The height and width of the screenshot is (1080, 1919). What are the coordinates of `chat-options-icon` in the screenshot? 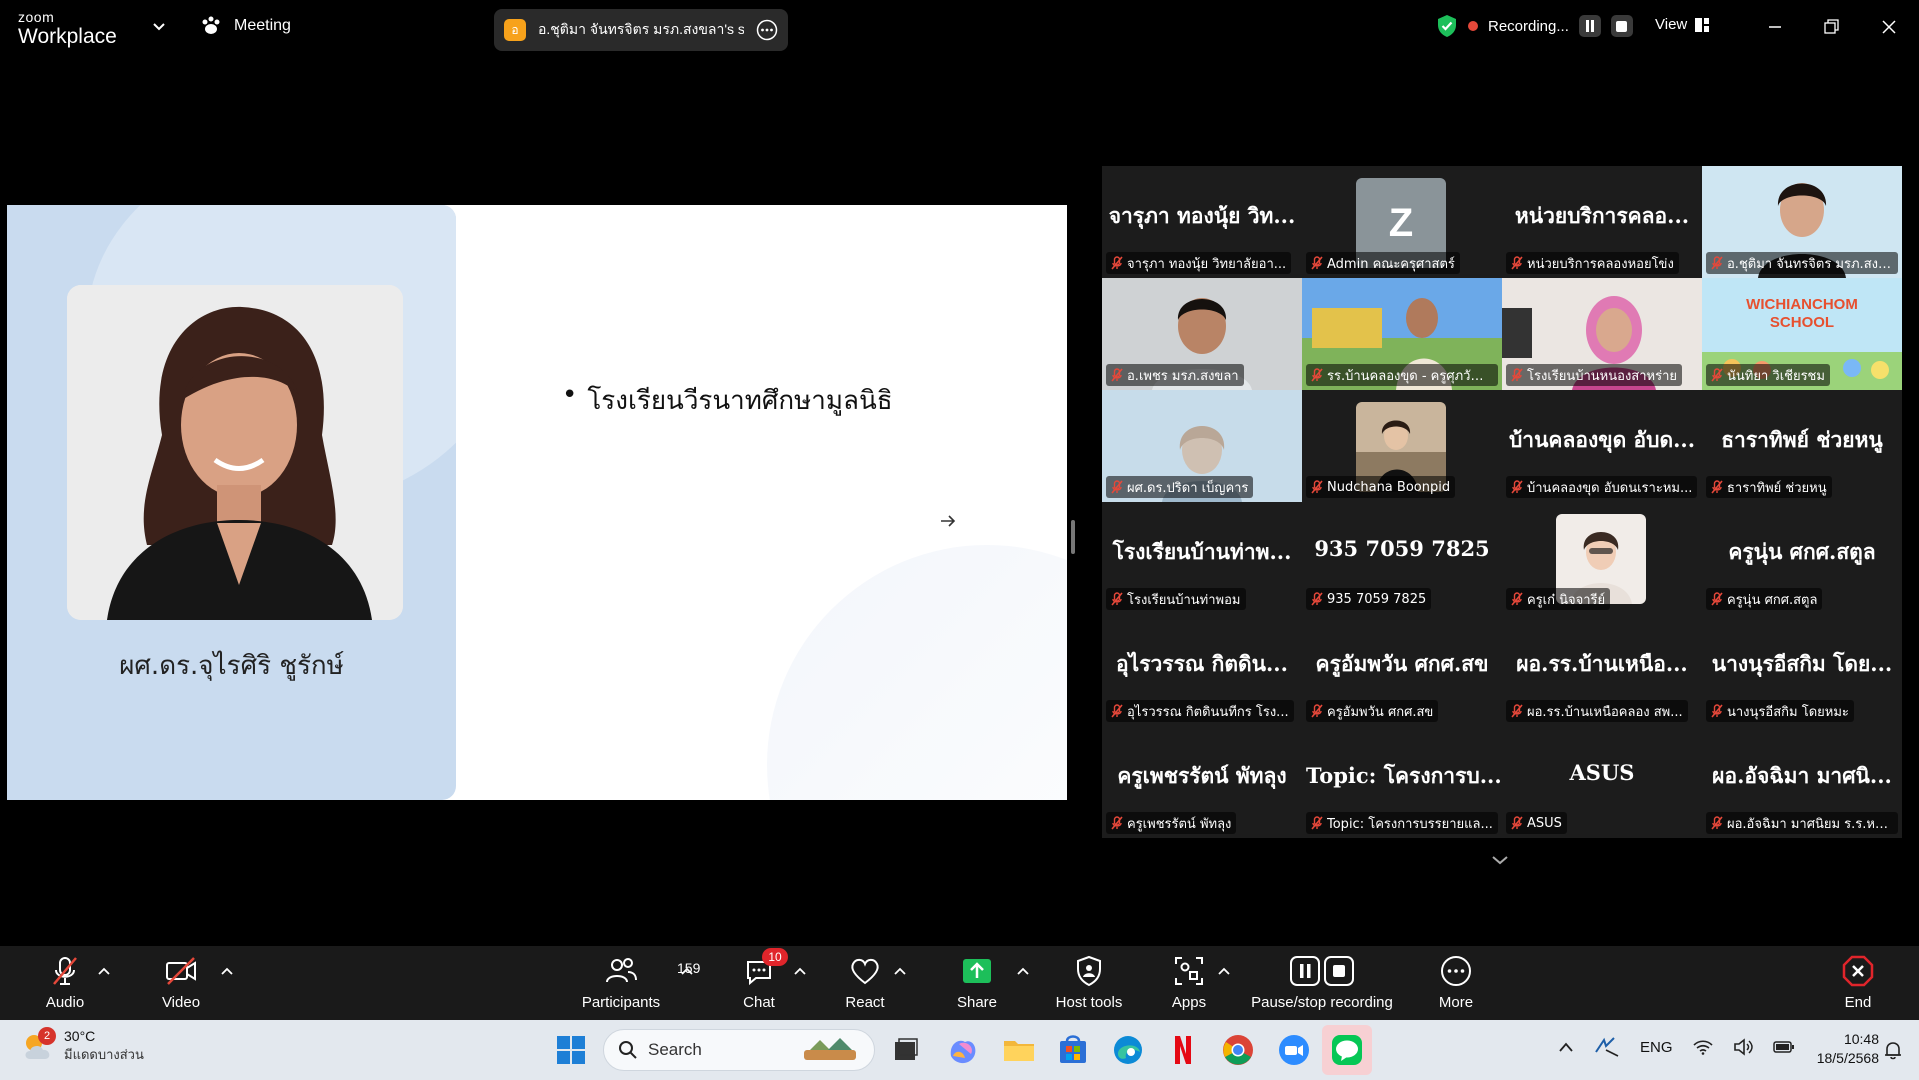 It's located at (800, 971).